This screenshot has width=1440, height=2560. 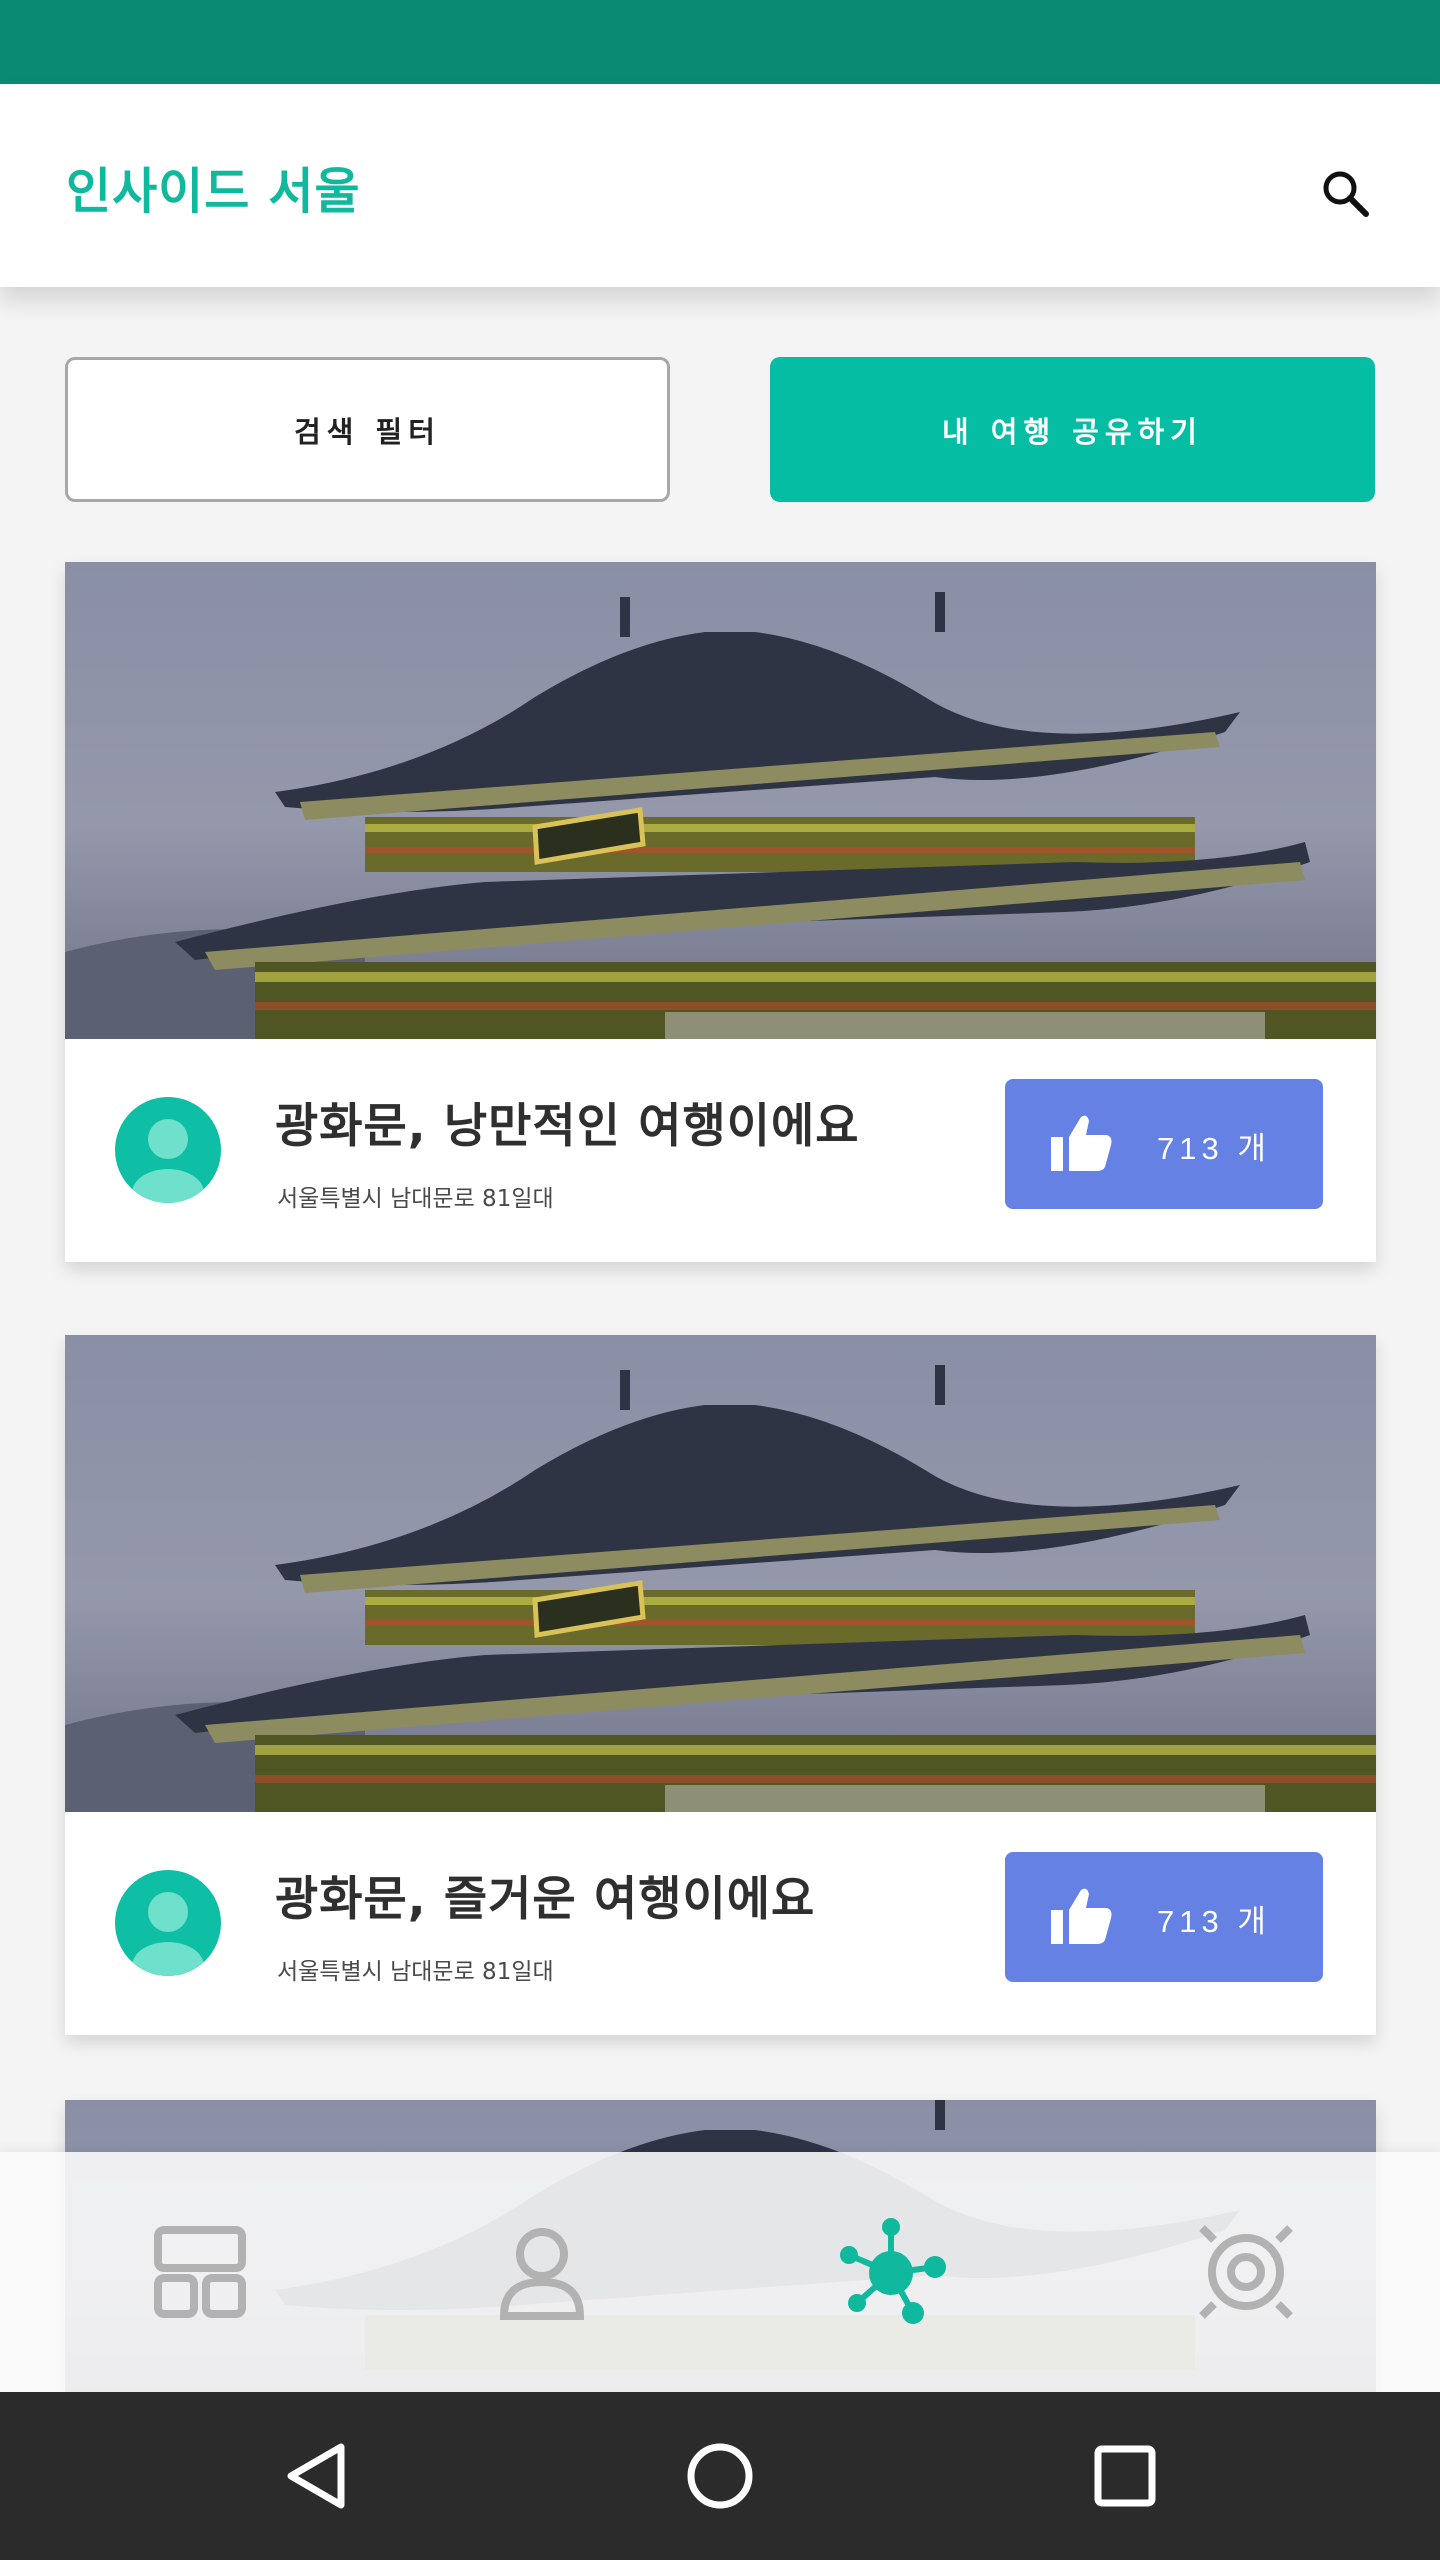 What do you see at coordinates (213, 191) in the screenshot?
I see `app-title: 인사이드 서울` at bounding box center [213, 191].